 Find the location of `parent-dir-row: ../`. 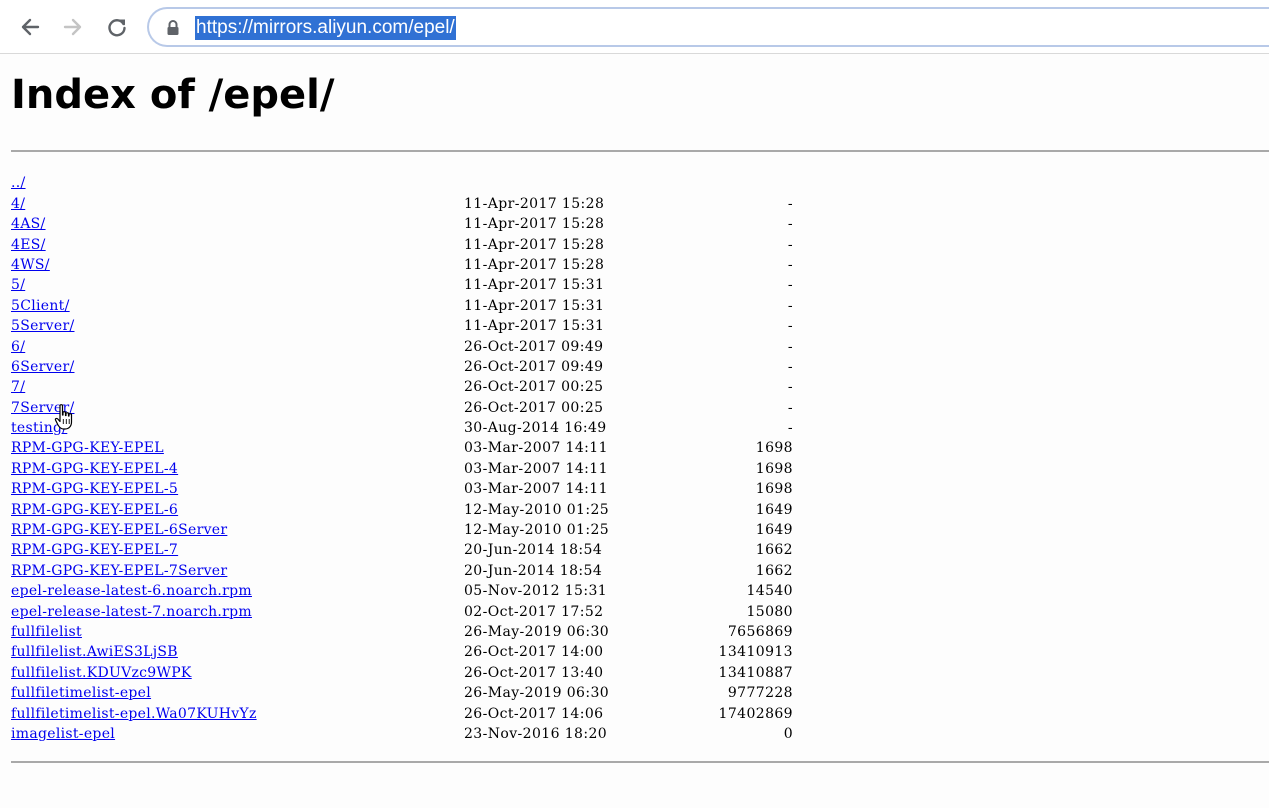

parent-dir-row: ../ is located at coordinates (411, 182).